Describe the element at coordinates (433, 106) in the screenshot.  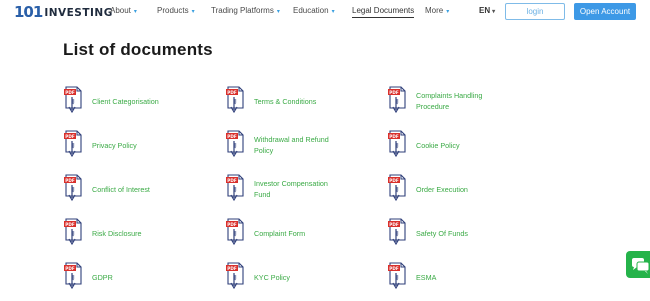
I see `document-label-line: Procedure` at that location.